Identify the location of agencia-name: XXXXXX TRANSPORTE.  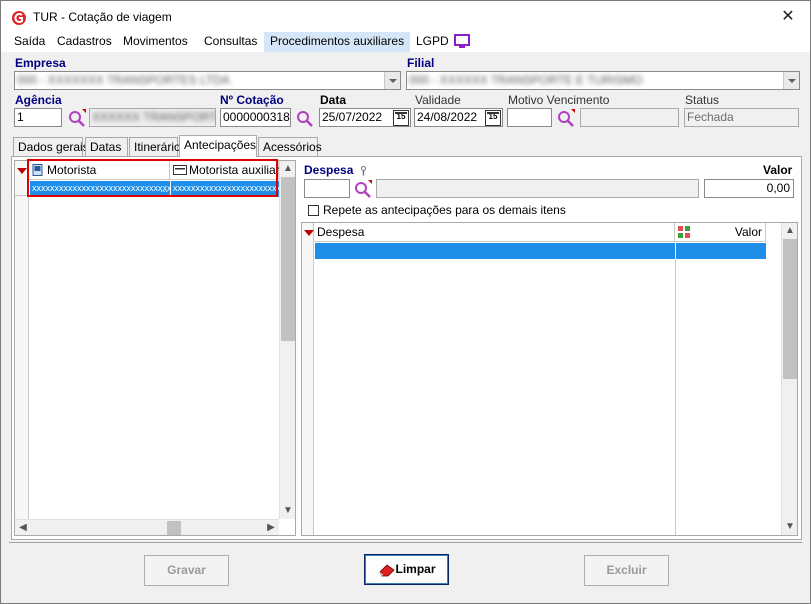
(154, 117).